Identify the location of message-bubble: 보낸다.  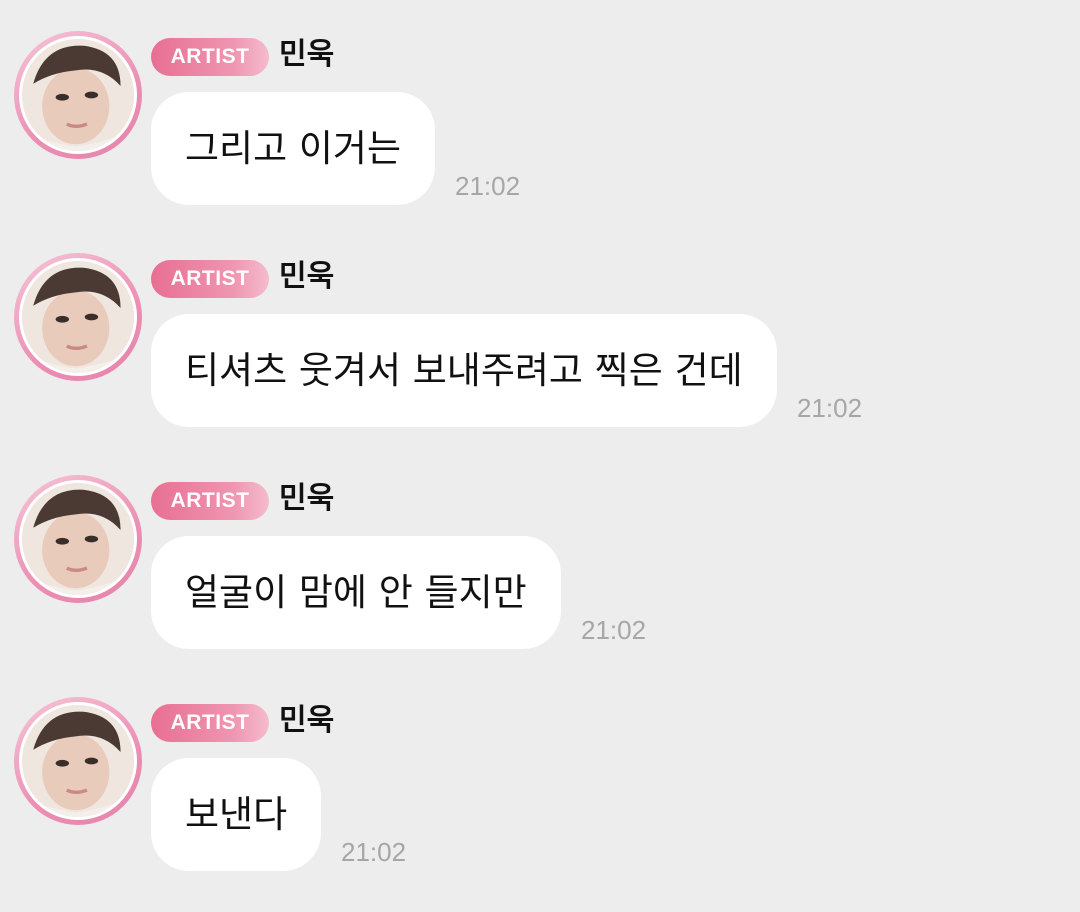
(236, 814).